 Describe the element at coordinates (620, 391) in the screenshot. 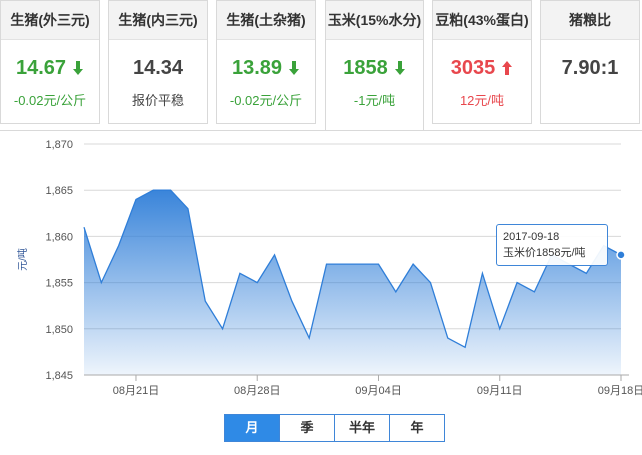

I see `x-tick-label: 09月18日` at that location.